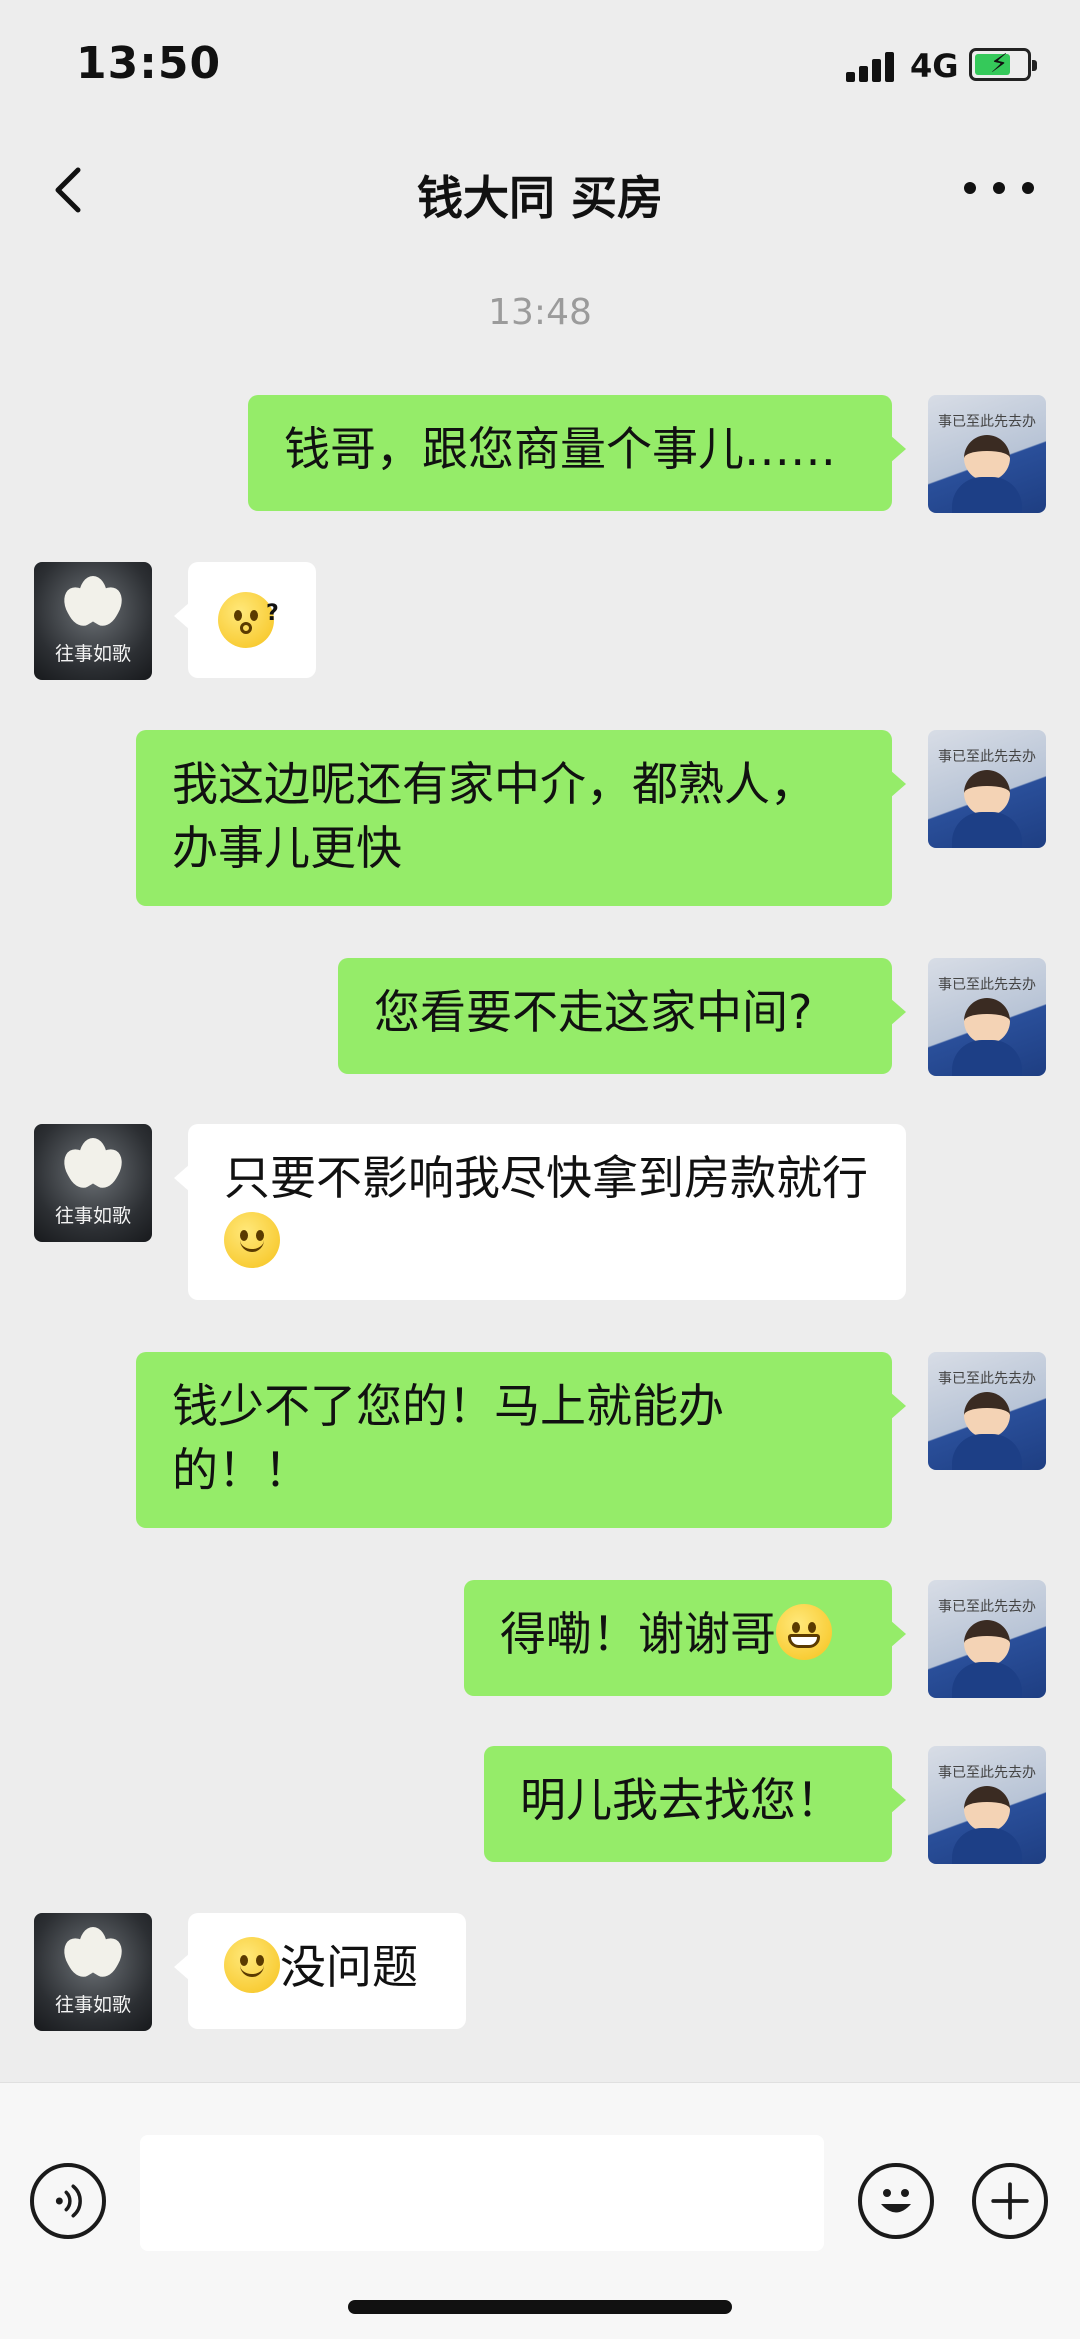 The width and height of the screenshot is (1080, 2339). I want to click on incoming-message: 只要不影响我尽快拿到房款就行, so click(540, 1212).